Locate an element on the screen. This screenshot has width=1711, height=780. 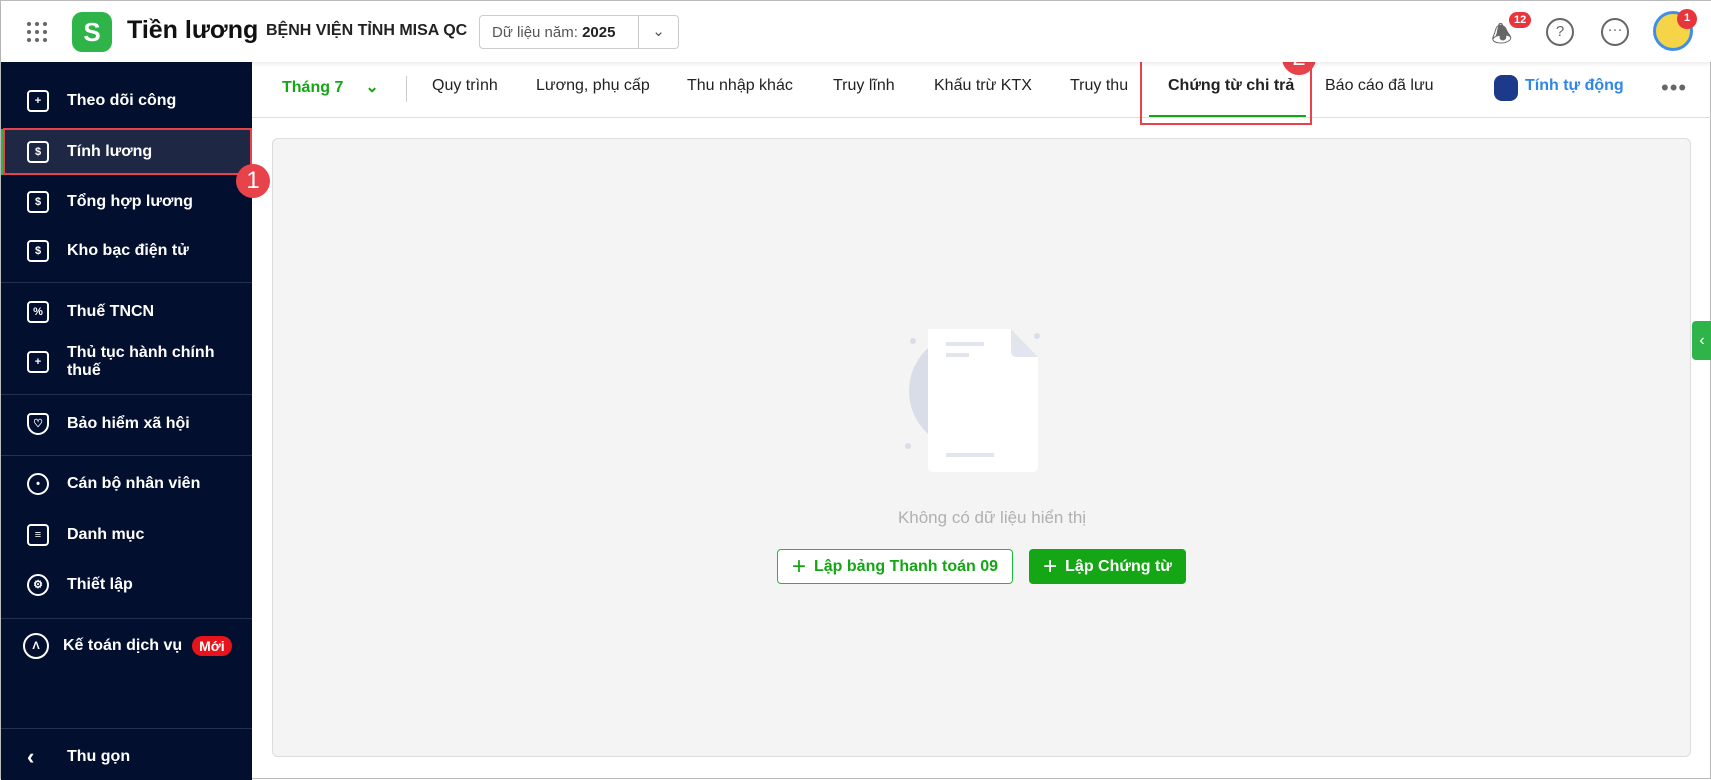
empty-document-icon is located at coordinates (972, 400).